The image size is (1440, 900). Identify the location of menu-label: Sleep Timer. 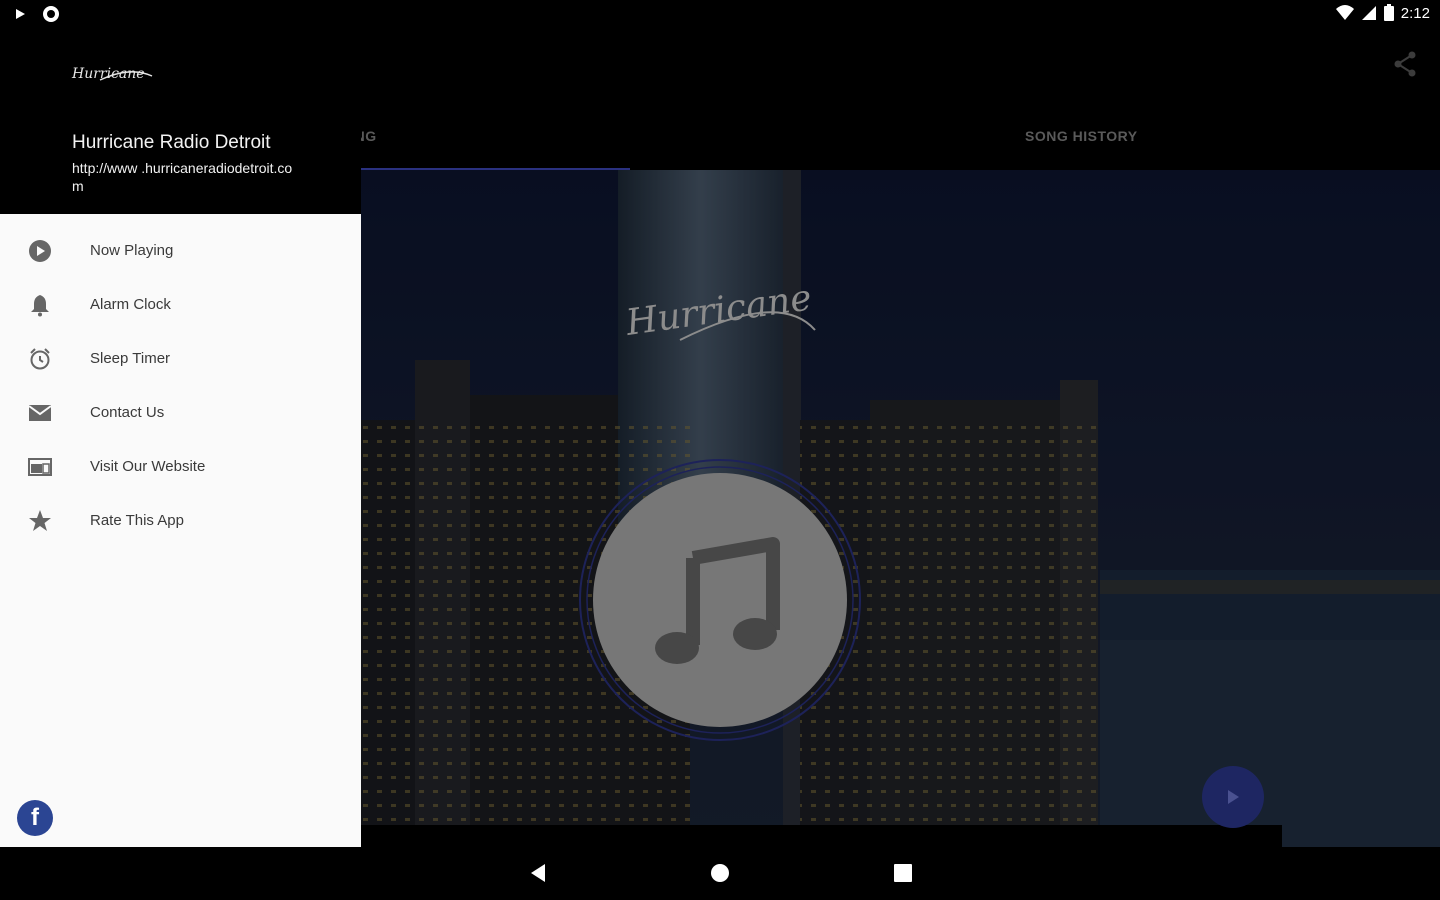
(130, 358).